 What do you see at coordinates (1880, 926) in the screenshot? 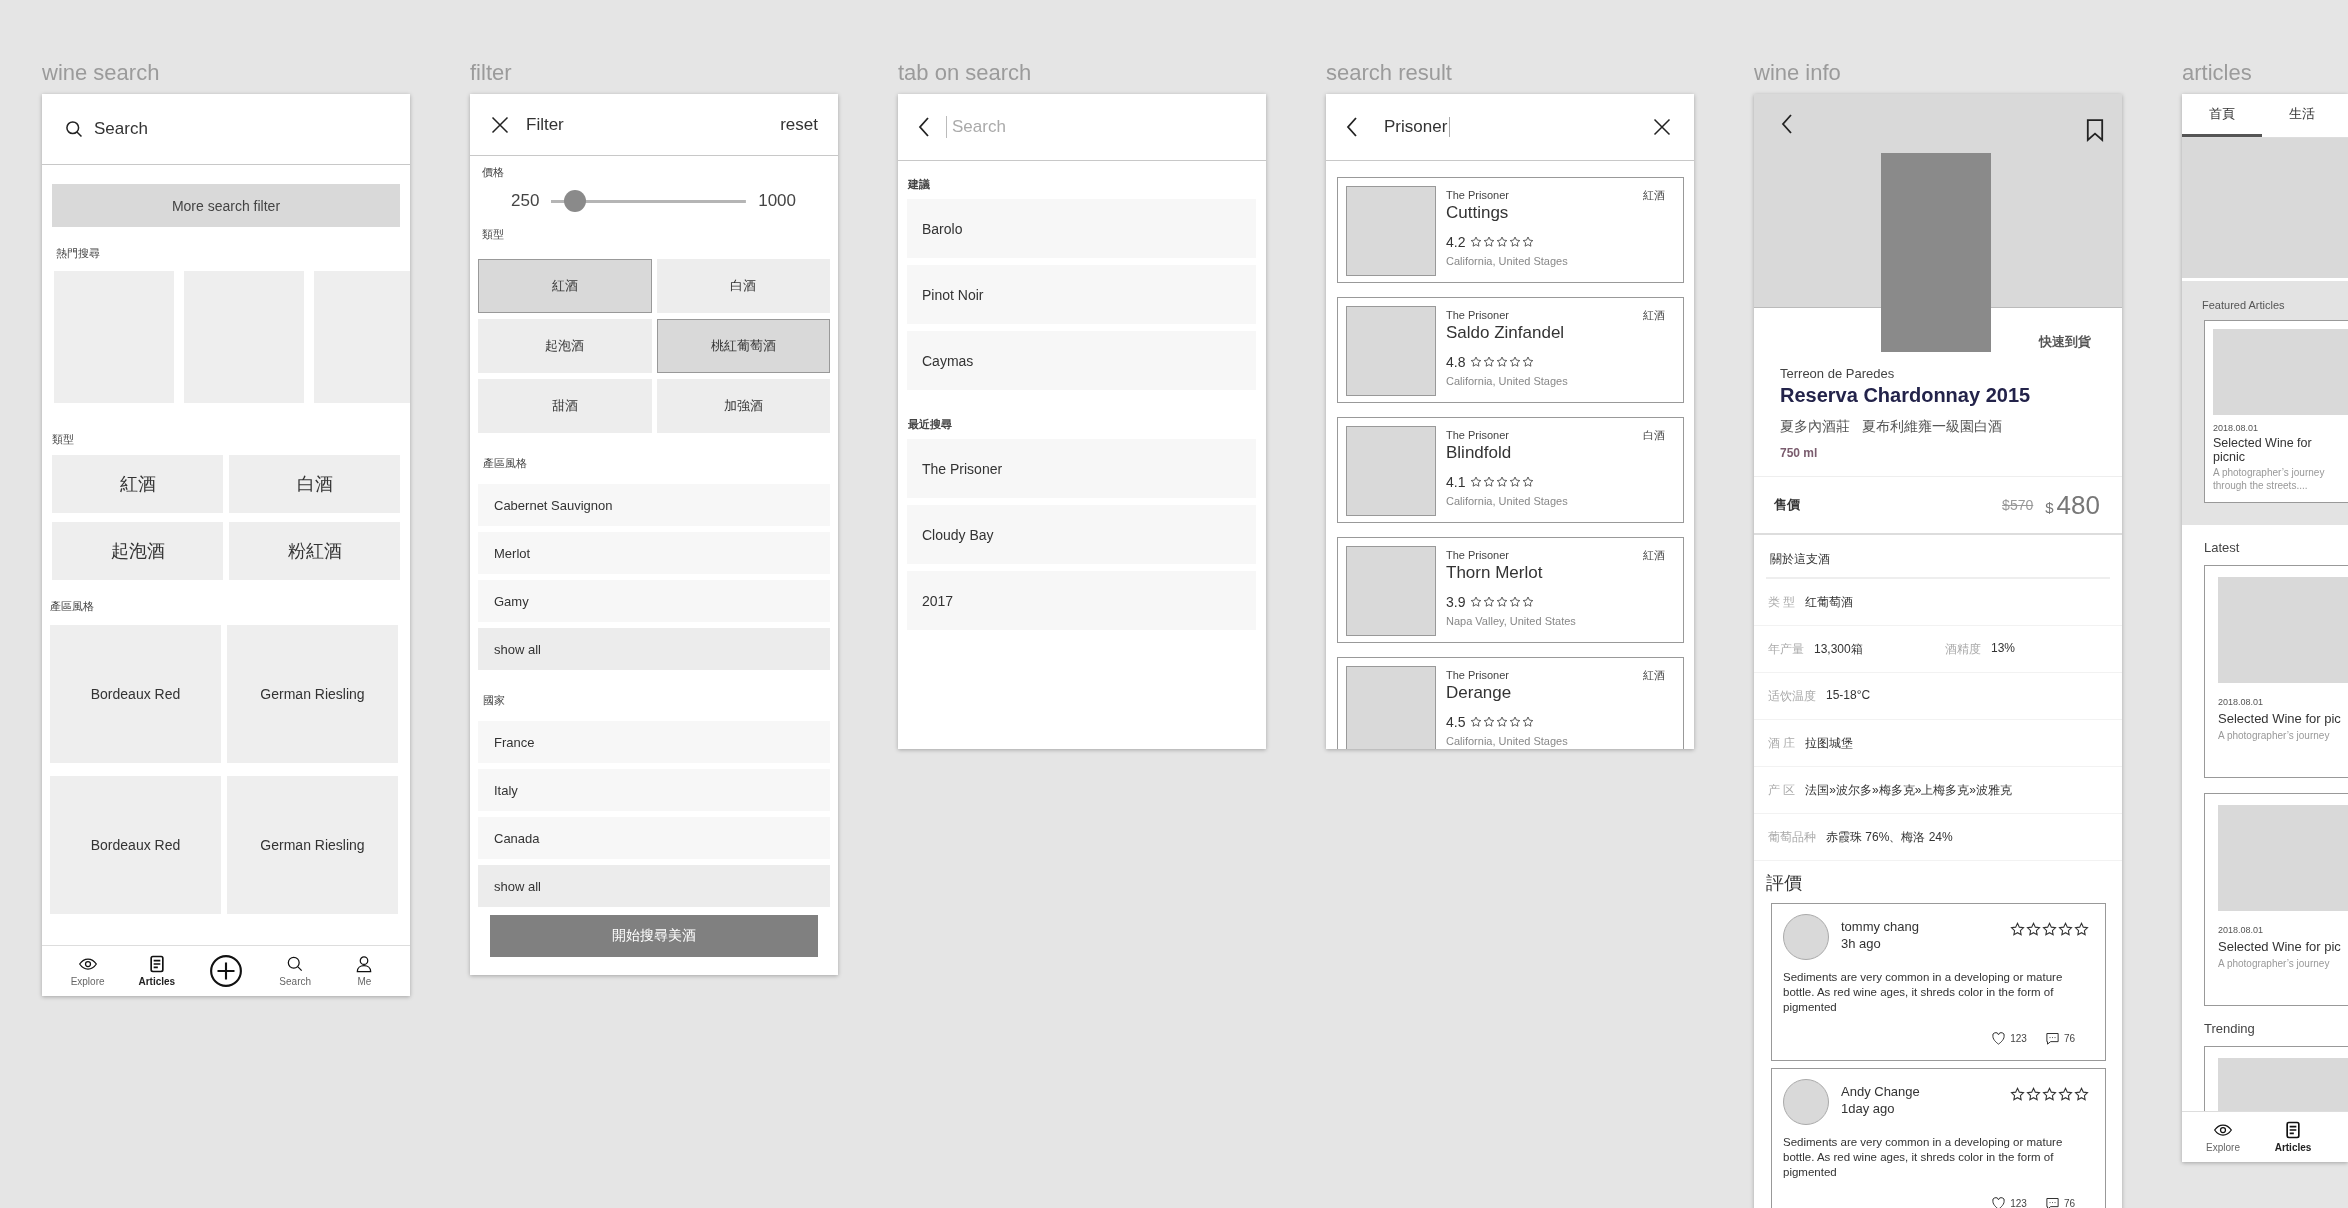
I see `reviewer-name: tommy chang` at bounding box center [1880, 926].